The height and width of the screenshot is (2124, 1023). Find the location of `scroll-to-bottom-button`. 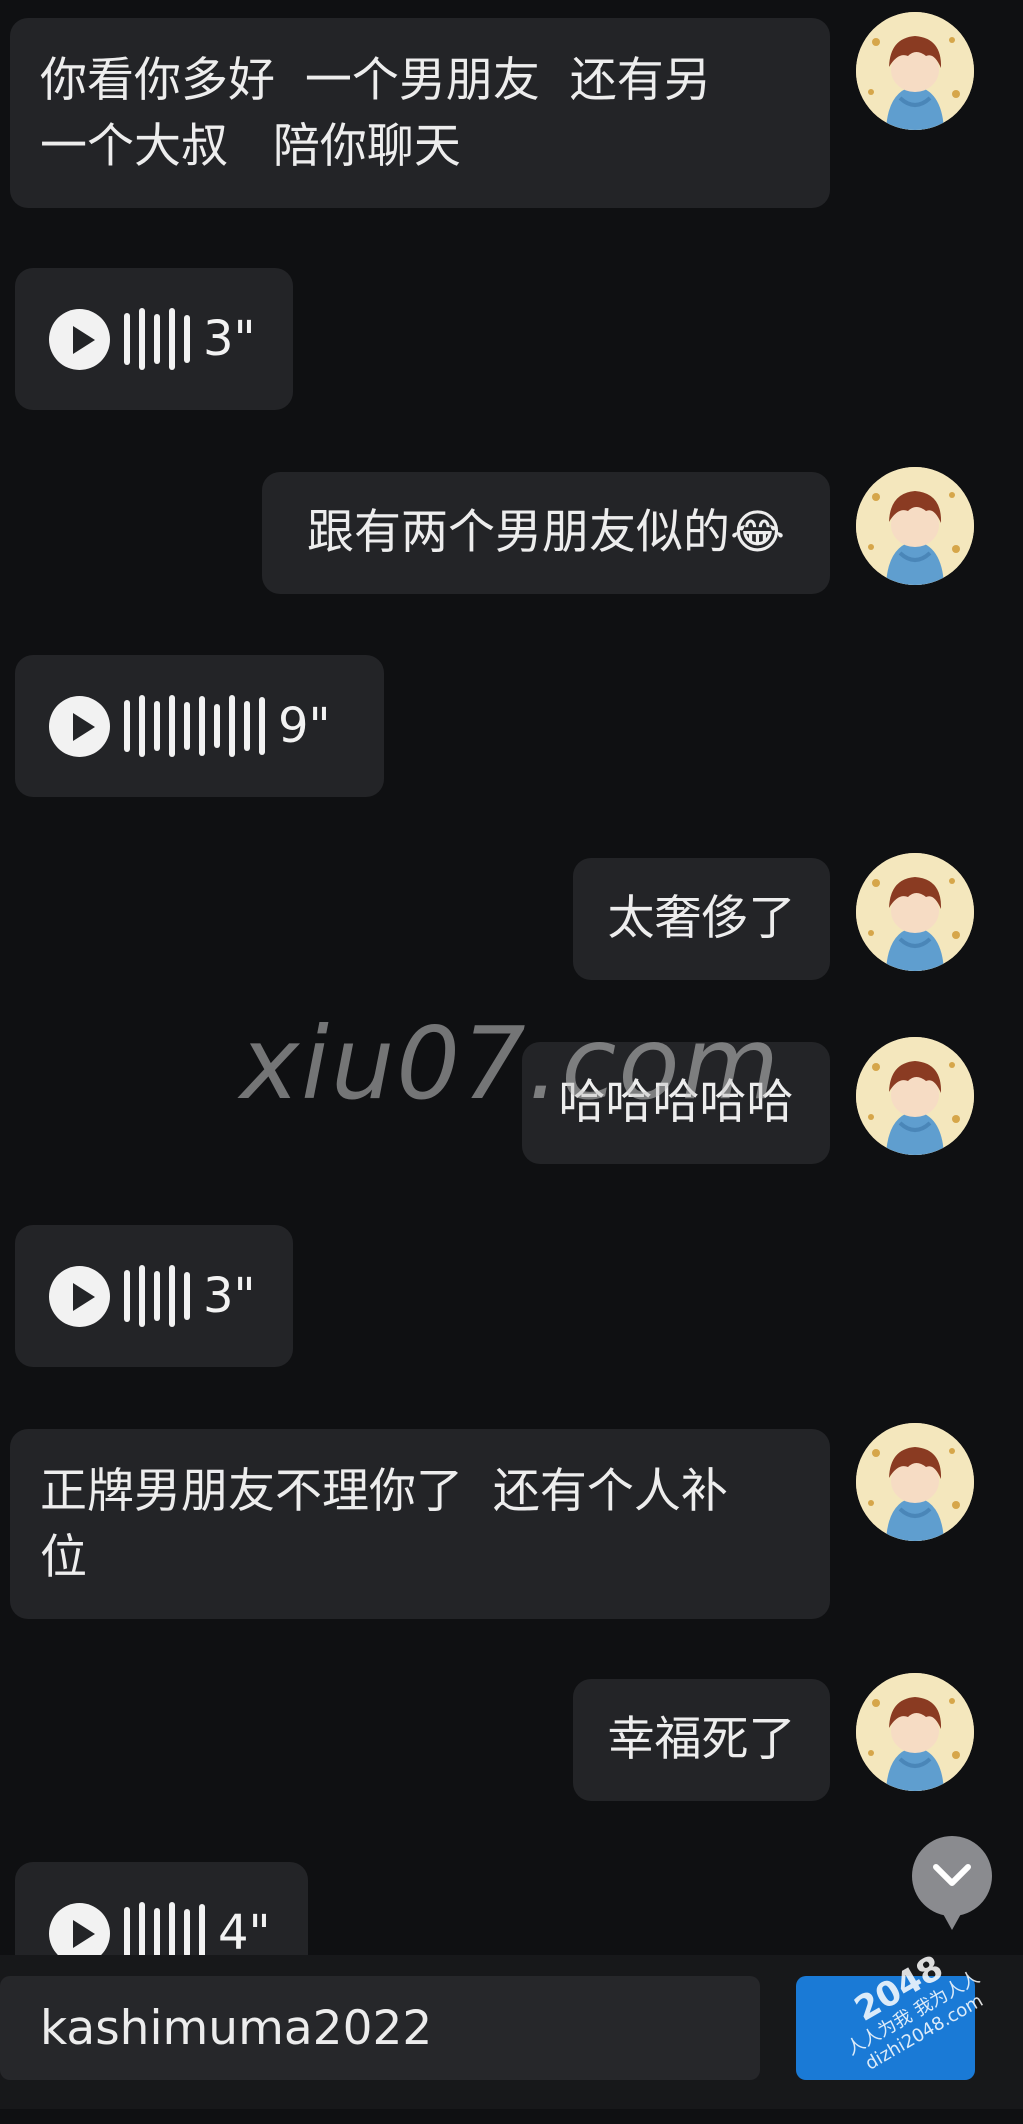

scroll-to-bottom-button is located at coordinates (952, 1883).